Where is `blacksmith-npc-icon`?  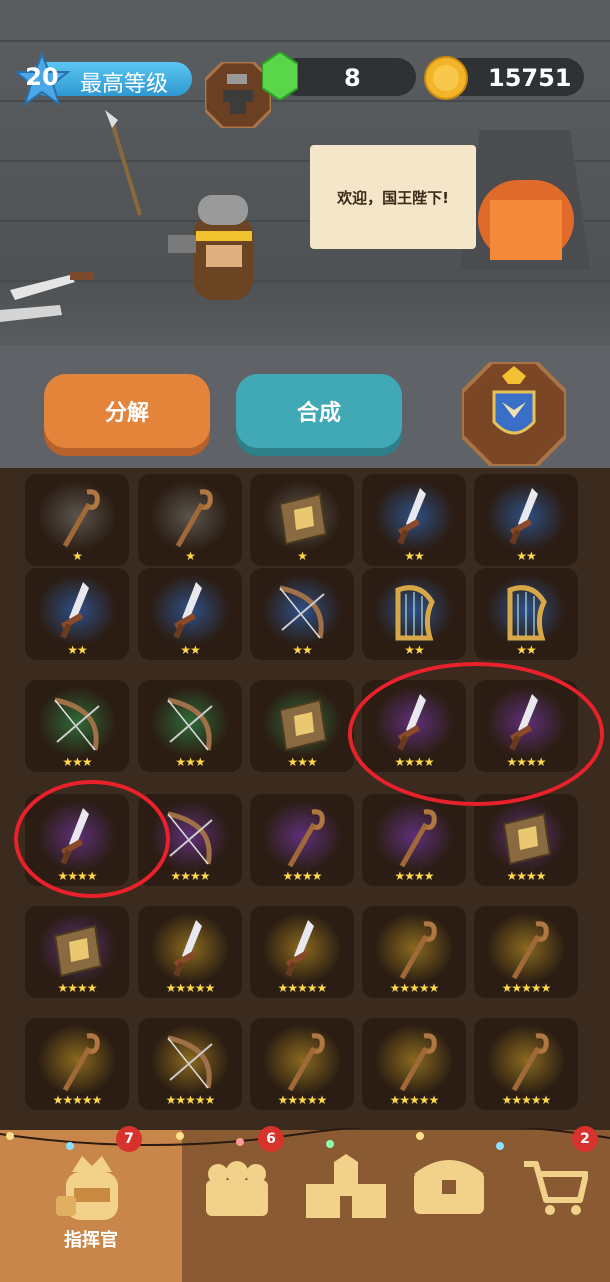 blacksmith-npc-icon is located at coordinates (210, 247).